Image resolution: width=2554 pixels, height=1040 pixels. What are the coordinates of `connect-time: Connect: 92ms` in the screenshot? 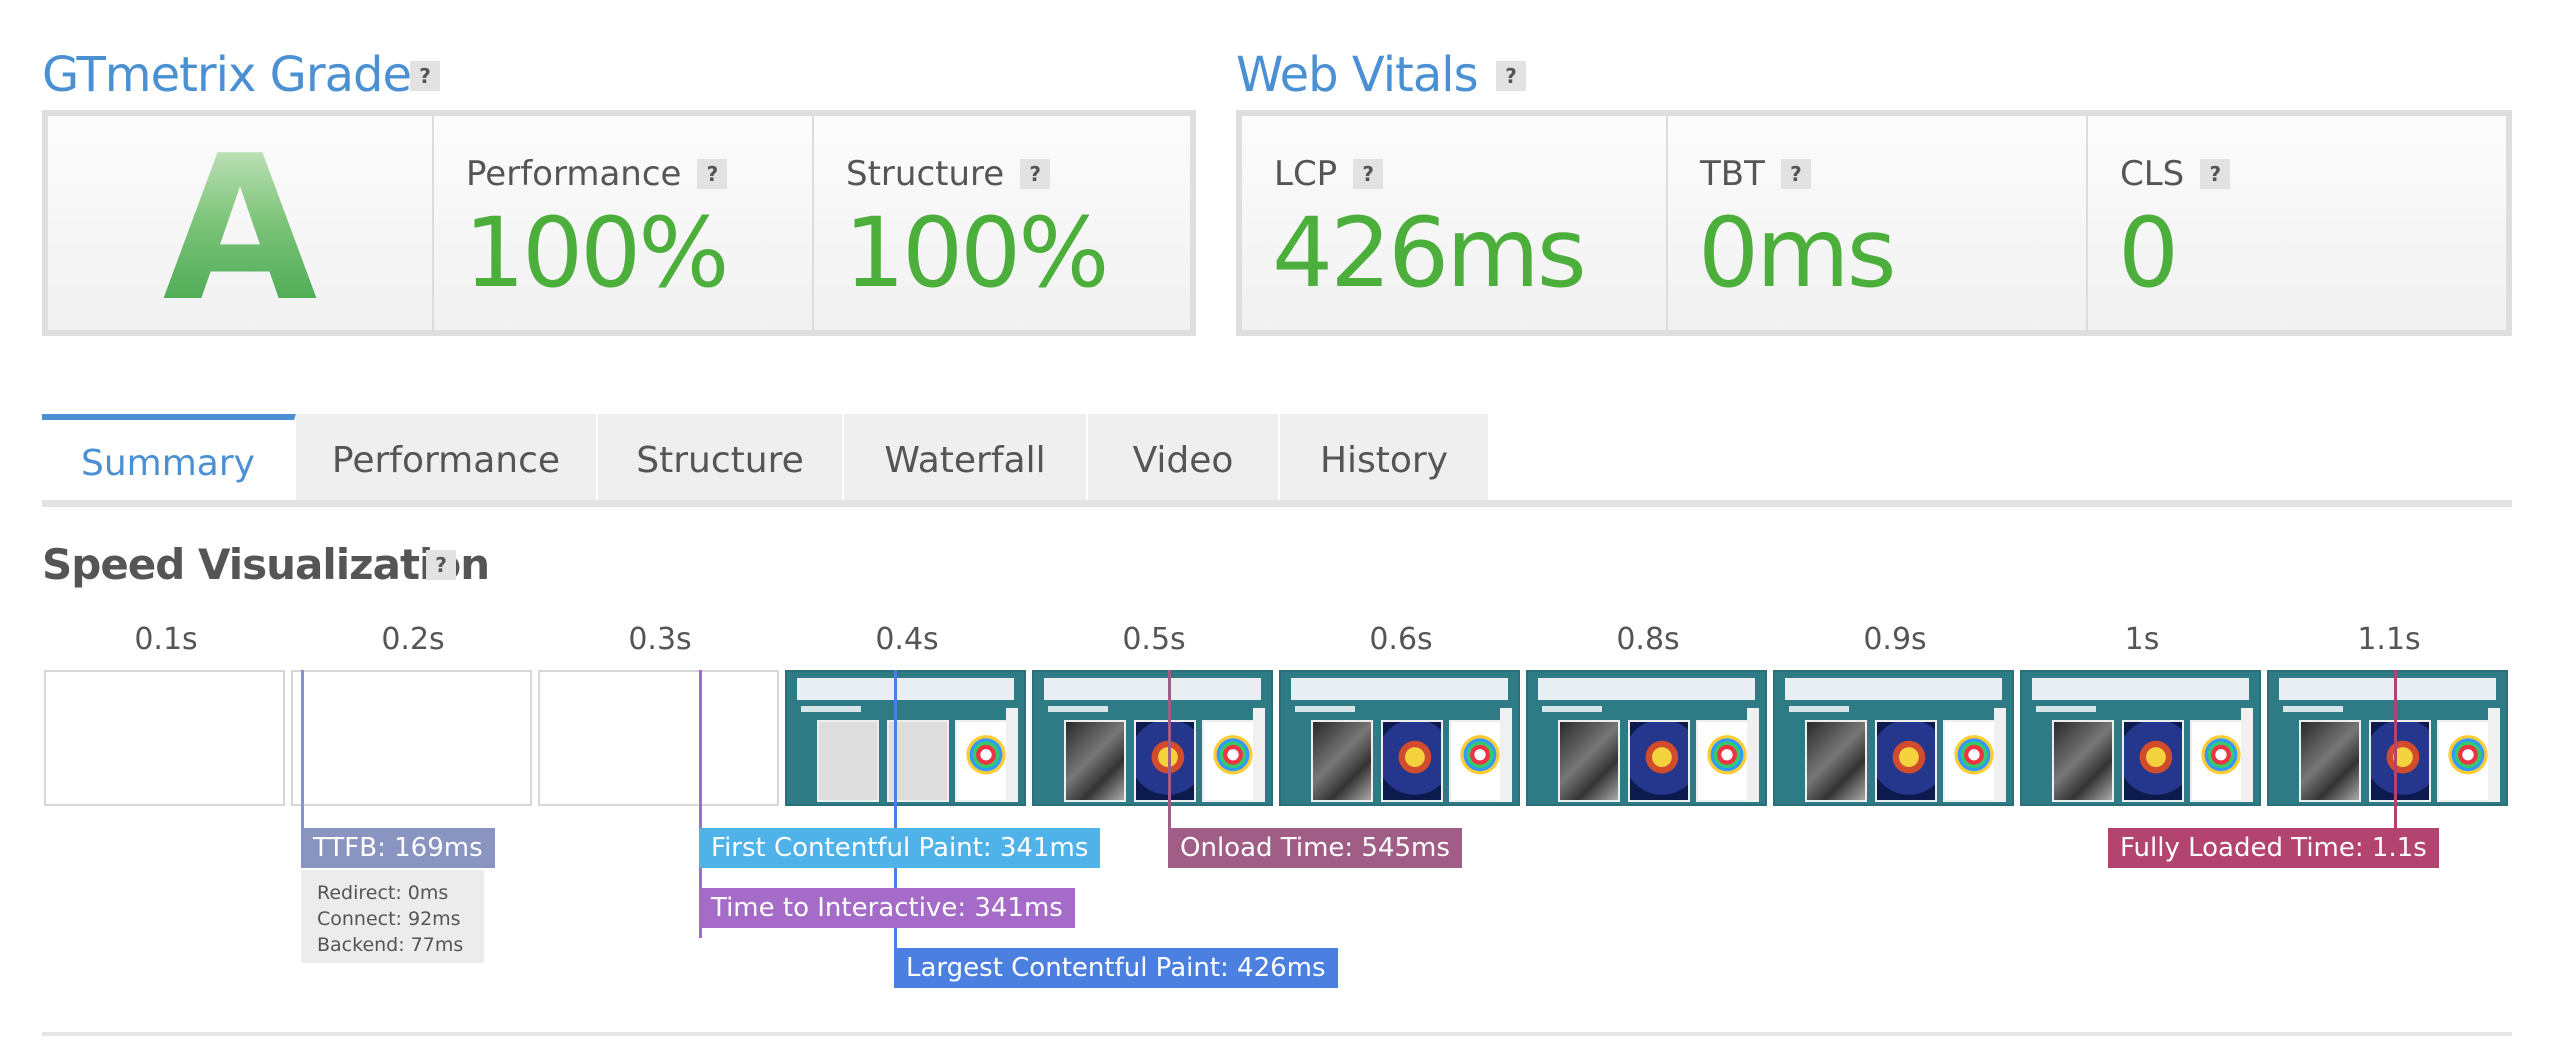 It's located at (389, 919).